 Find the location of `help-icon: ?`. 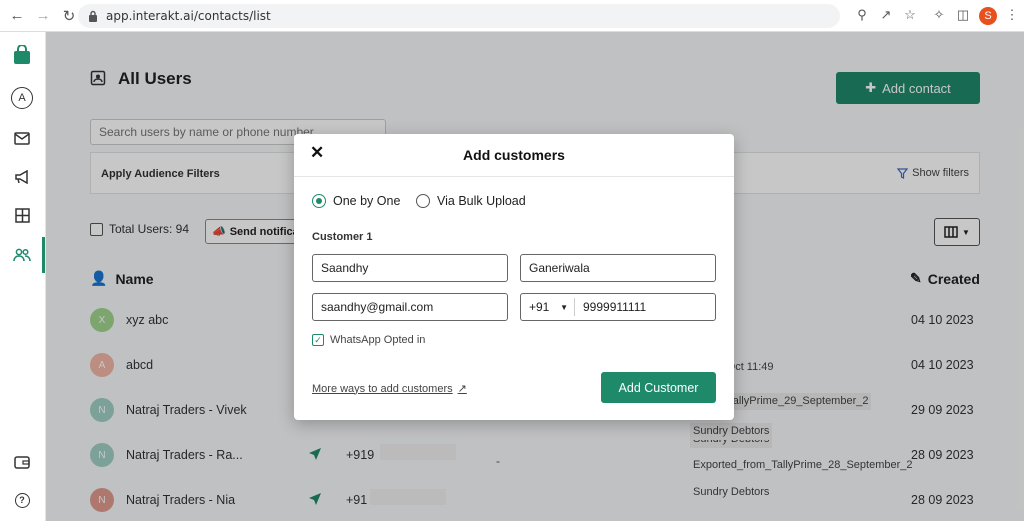

help-icon: ? is located at coordinates (22, 500).